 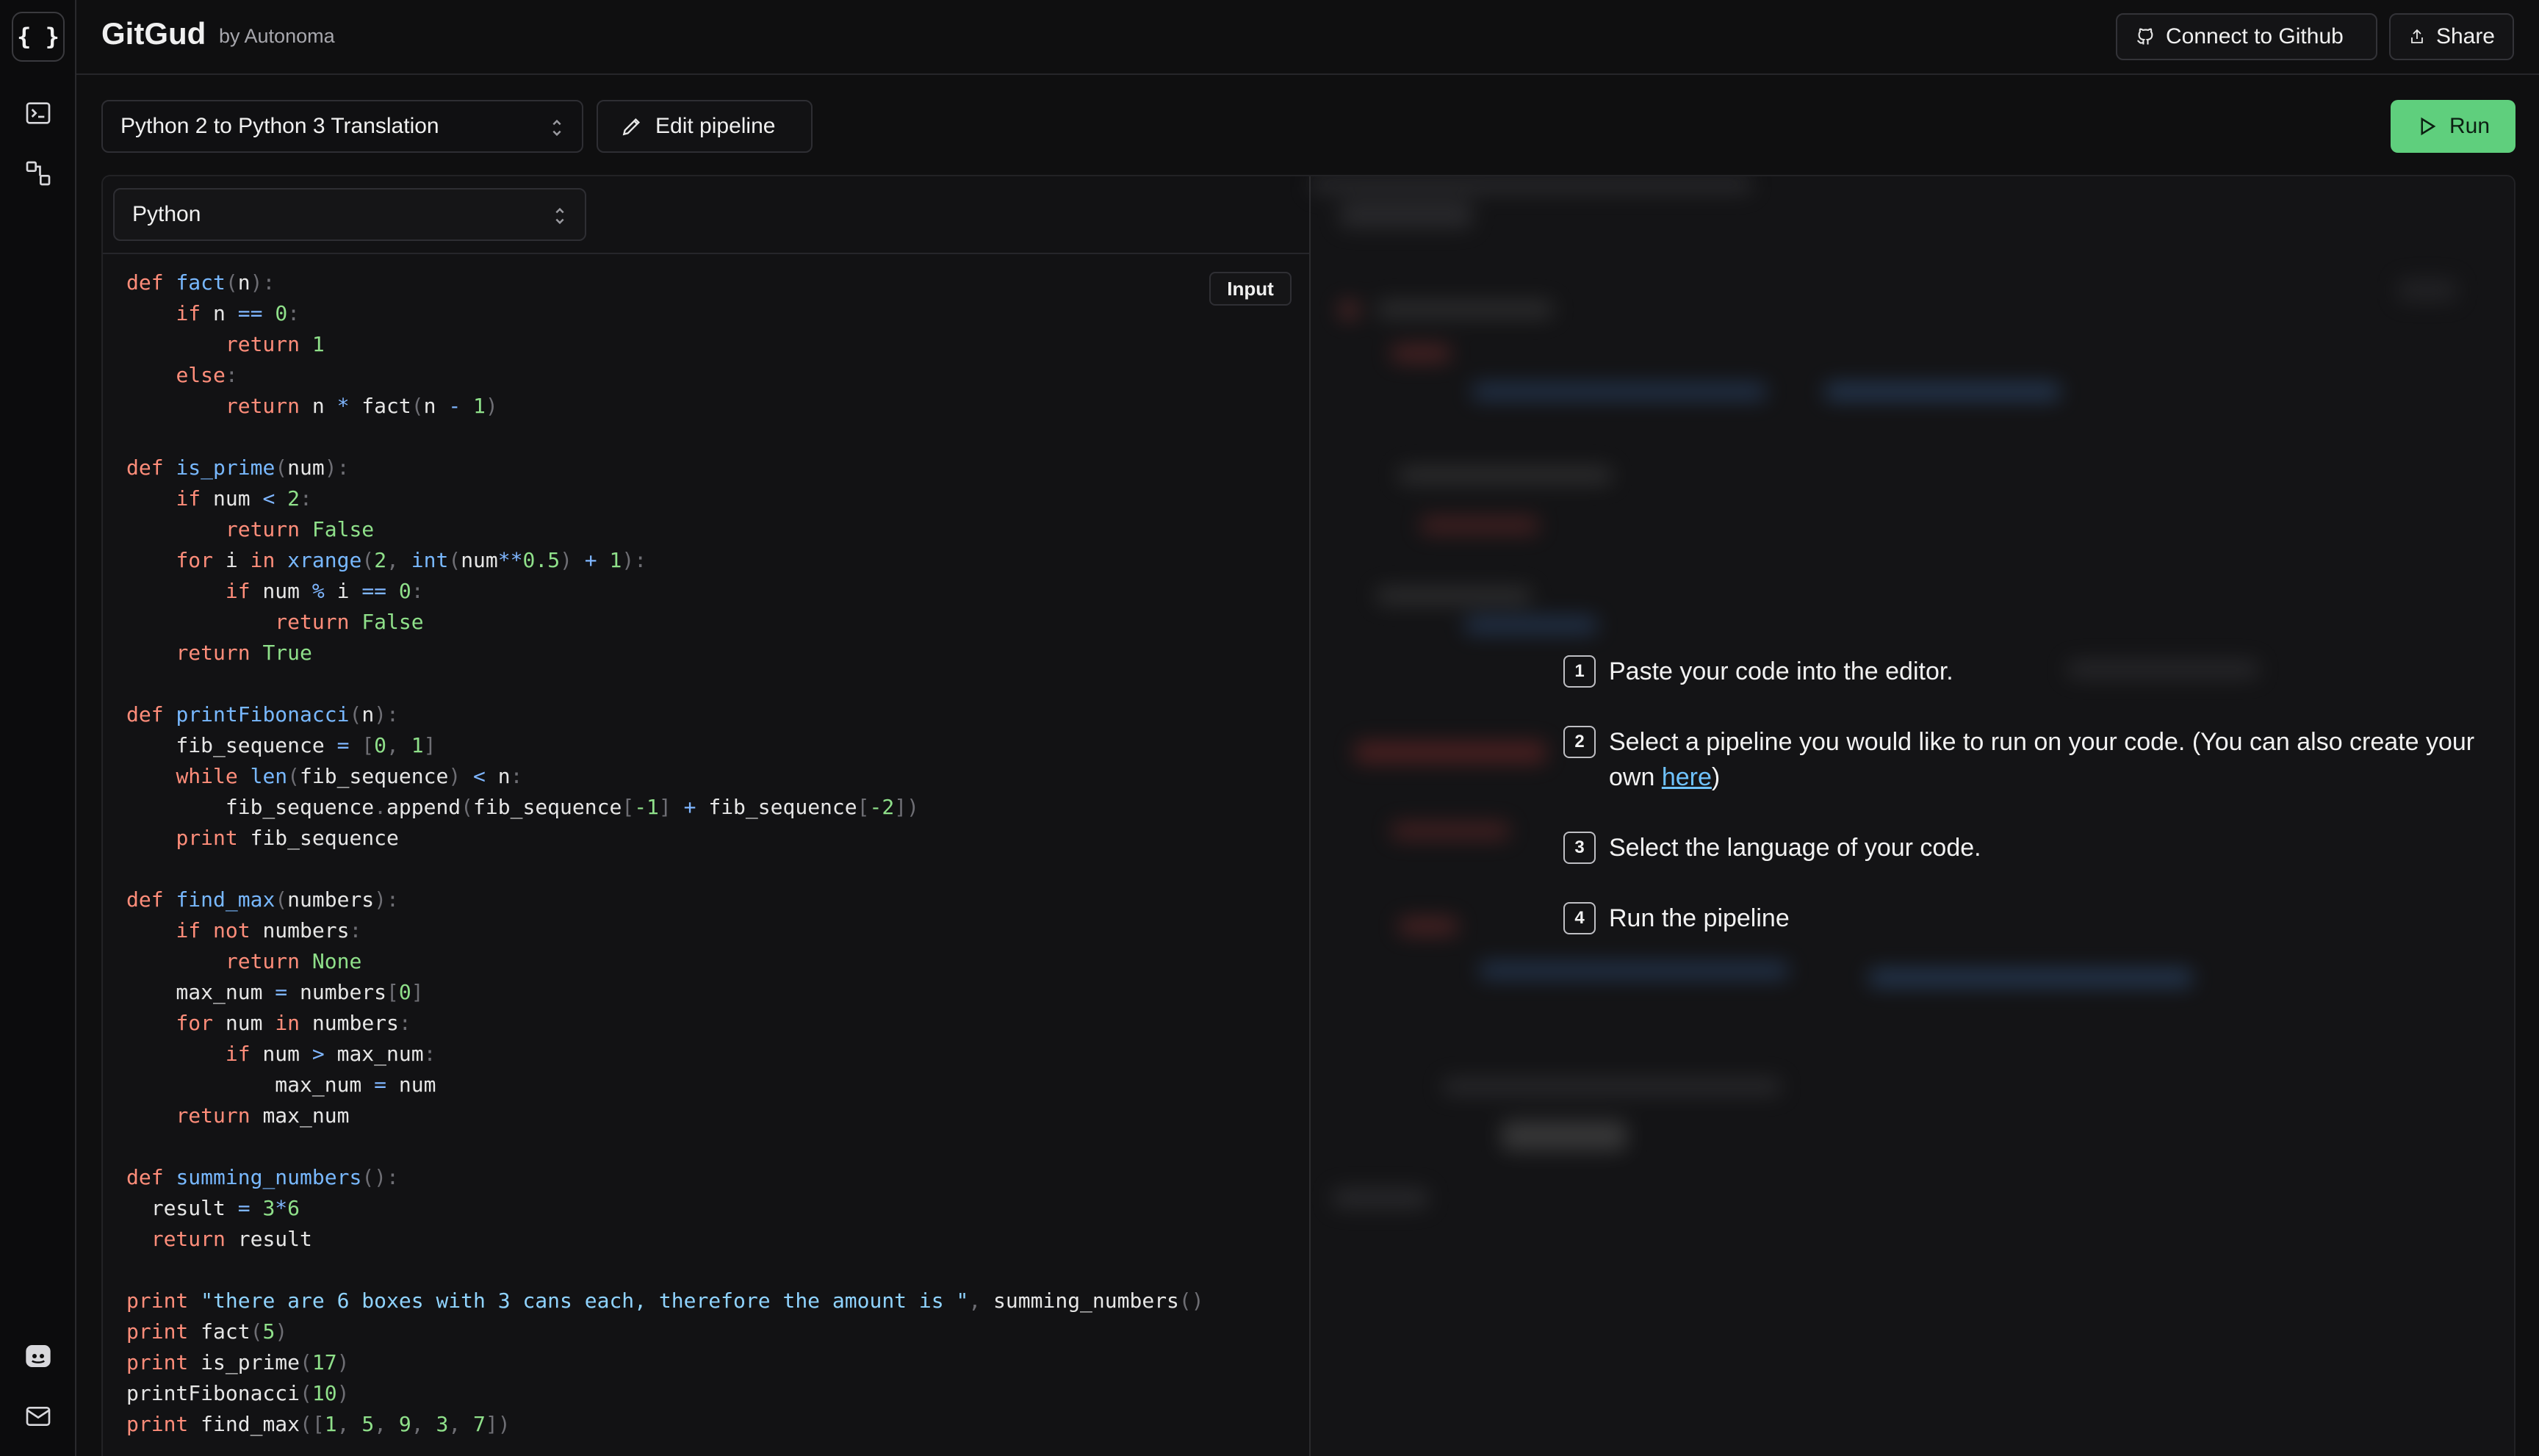 I want to click on step-text-after: ), so click(x=1716, y=777).